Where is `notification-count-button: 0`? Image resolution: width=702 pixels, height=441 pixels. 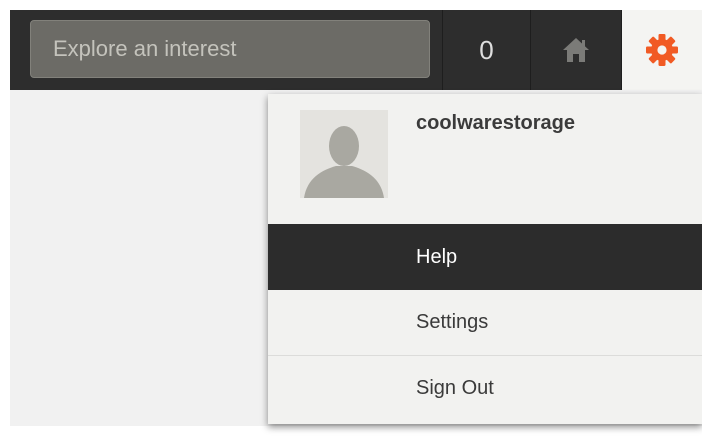 notification-count-button: 0 is located at coordinates (486, 50).